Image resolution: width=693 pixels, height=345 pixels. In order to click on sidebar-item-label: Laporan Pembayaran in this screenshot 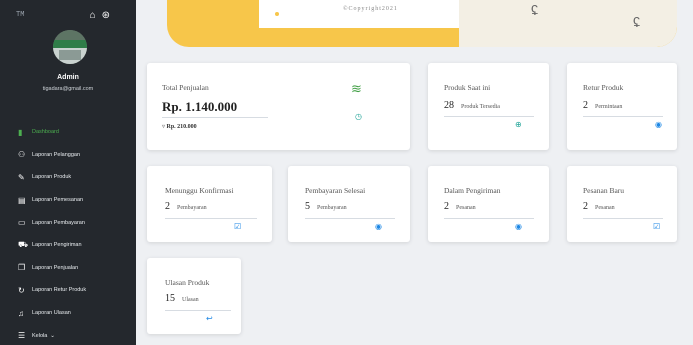, I will do `click(58, 222)`.